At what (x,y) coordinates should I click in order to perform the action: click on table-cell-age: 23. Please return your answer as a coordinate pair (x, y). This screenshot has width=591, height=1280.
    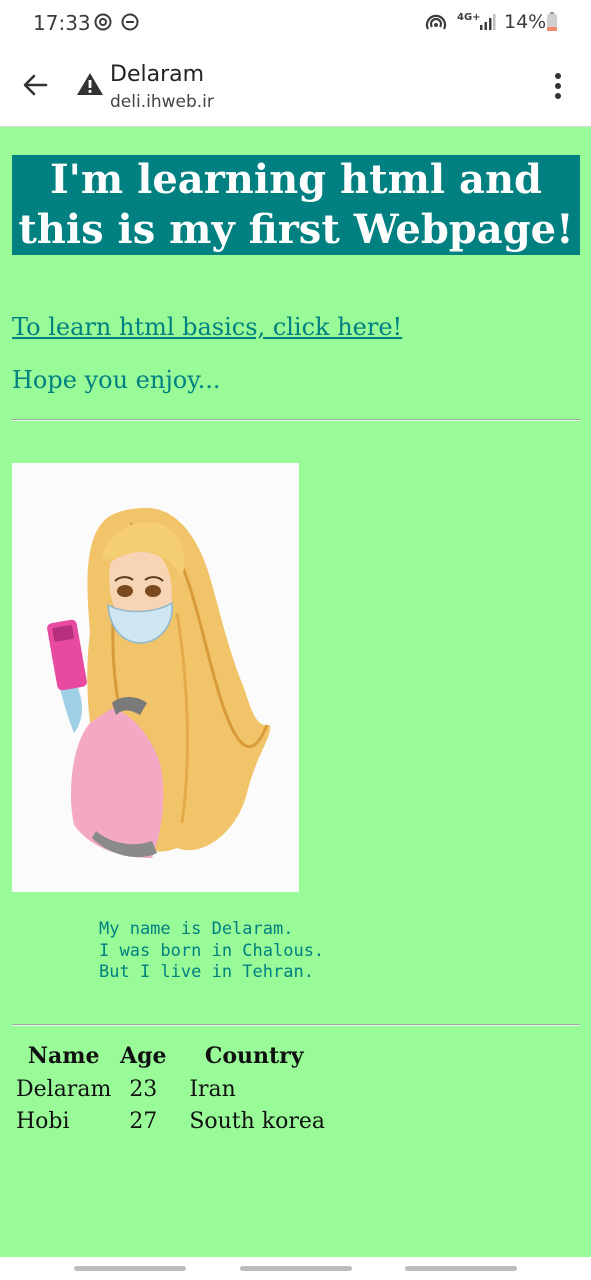
    Looking at the image, I should click on (143, 1089).